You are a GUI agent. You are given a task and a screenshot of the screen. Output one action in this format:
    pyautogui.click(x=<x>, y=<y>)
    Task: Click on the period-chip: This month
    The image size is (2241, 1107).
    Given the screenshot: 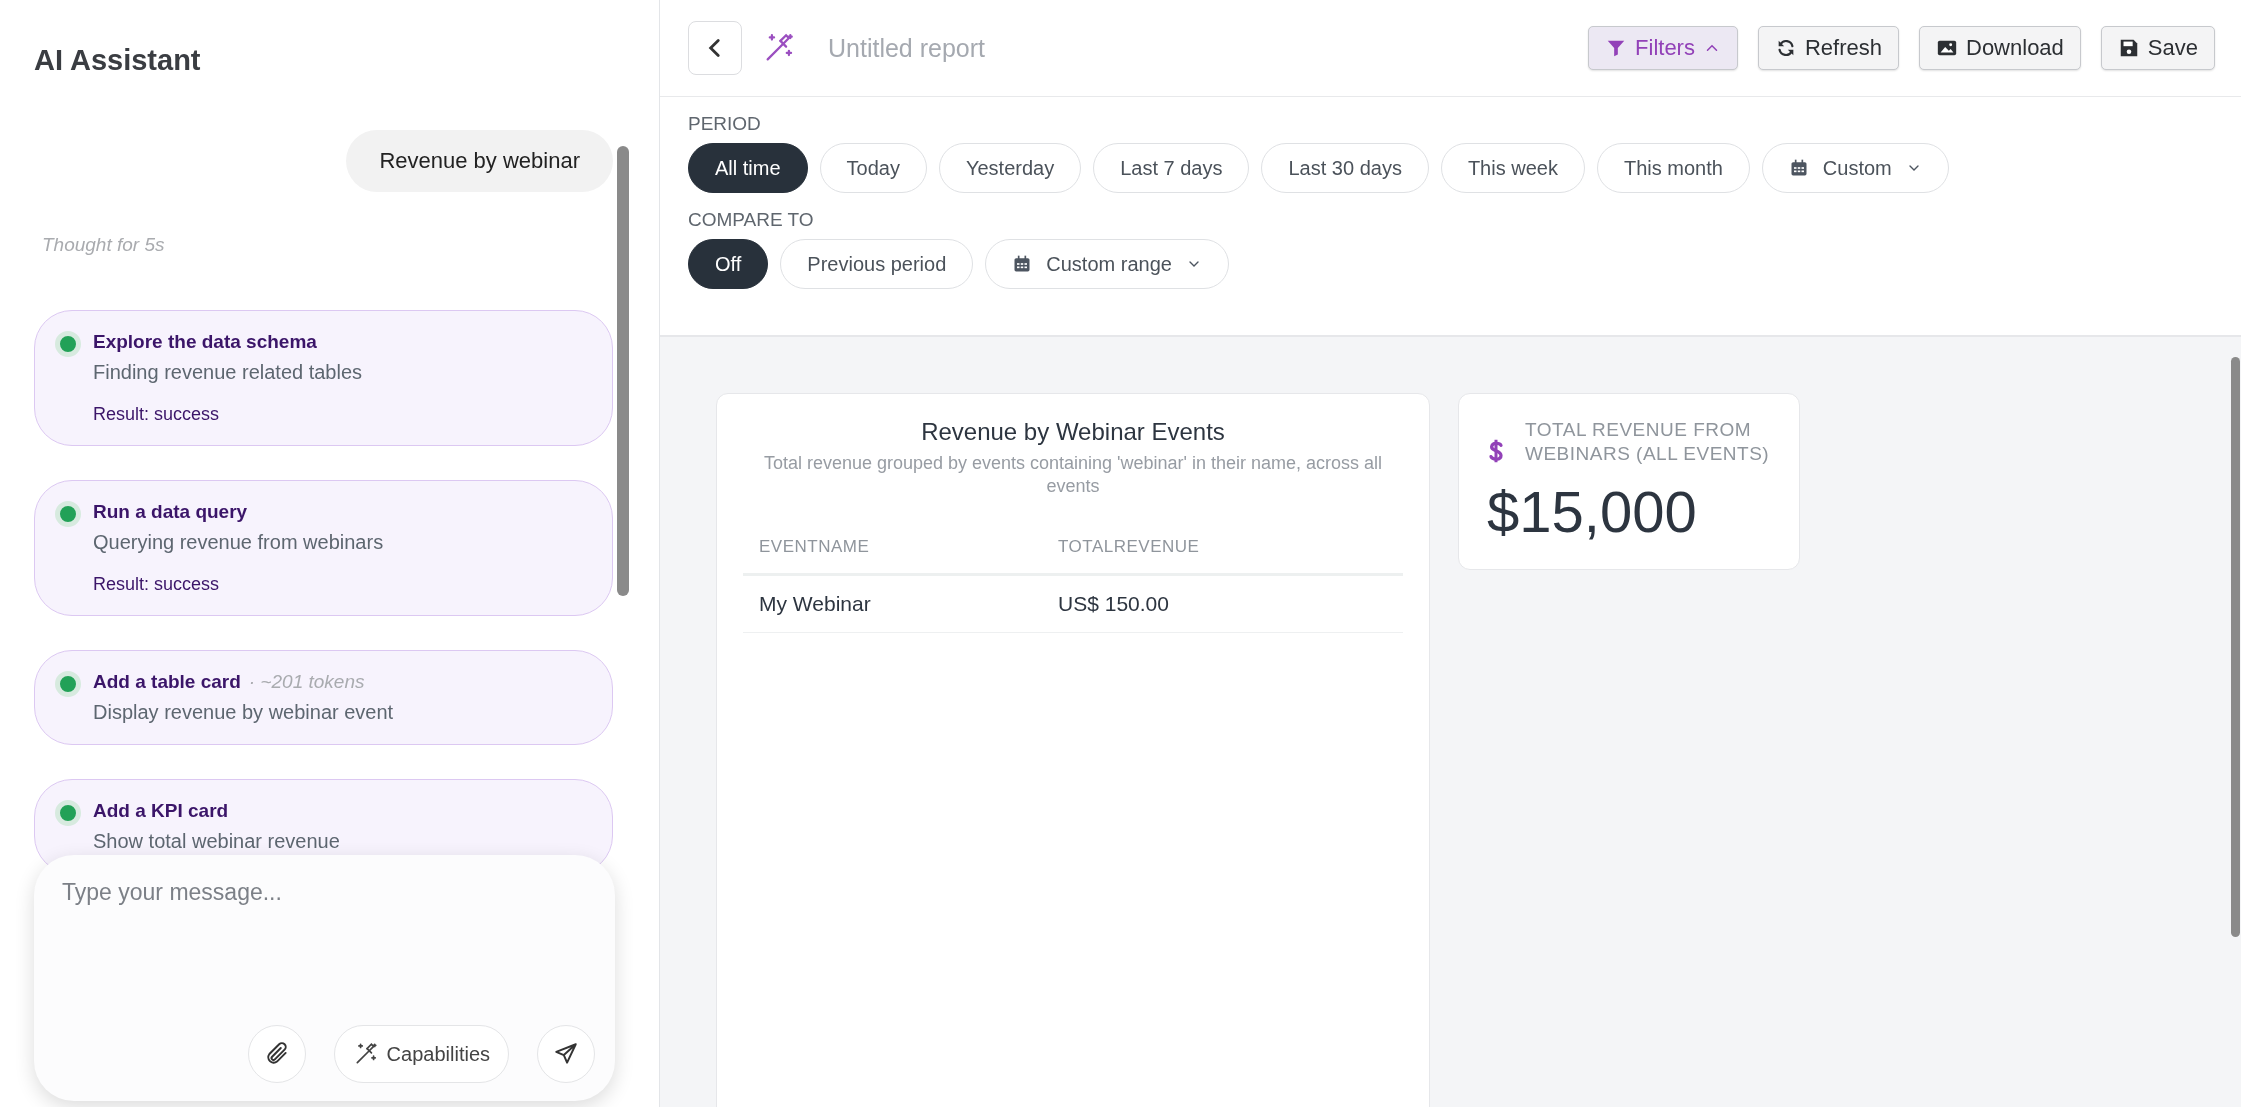 What is the action you would take?
    pyautogui.click(x=1673, y=168)
    